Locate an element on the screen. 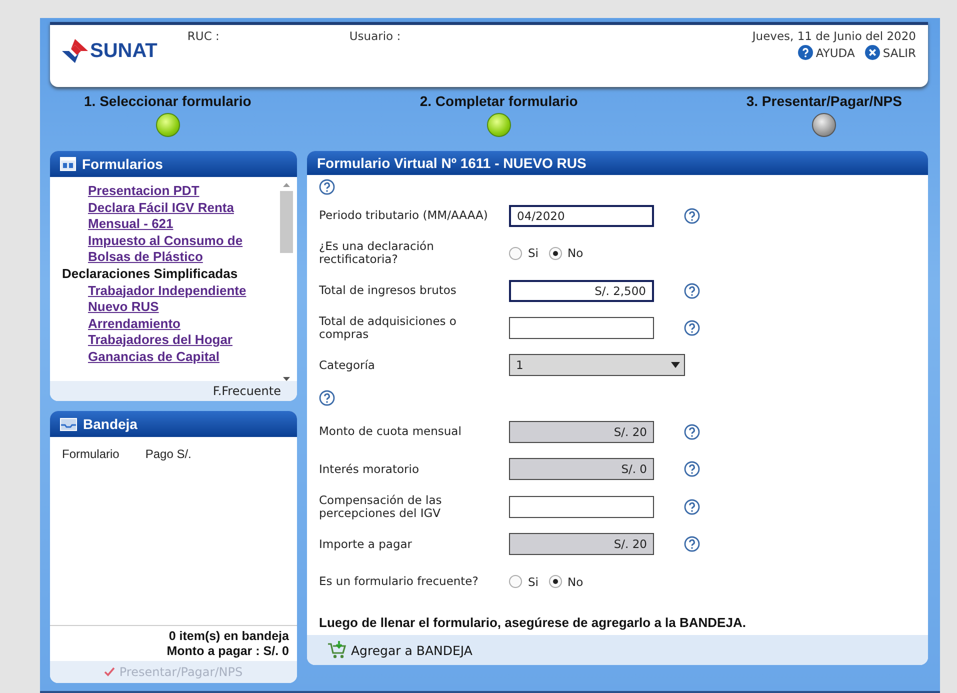 Image resolution: width=957 pixels, height=693 pixels. panel-title: Formularios is located at coordinates (122, 164).